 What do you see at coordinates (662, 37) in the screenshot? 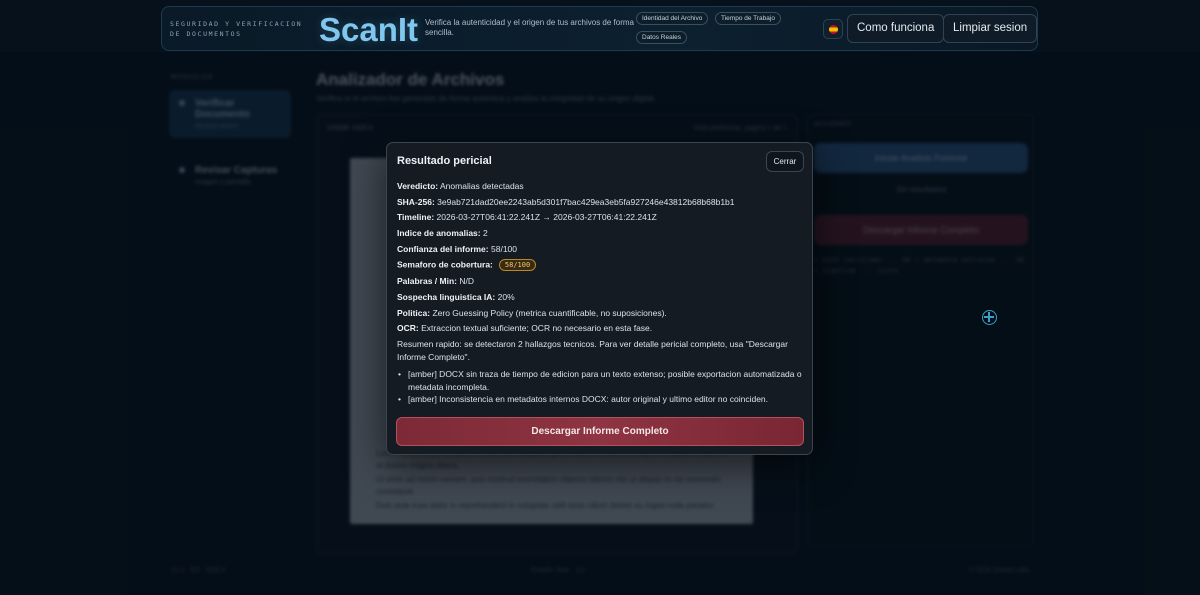
I see `chip-real-data: Datos Reales` at bounding box center [662, 37].